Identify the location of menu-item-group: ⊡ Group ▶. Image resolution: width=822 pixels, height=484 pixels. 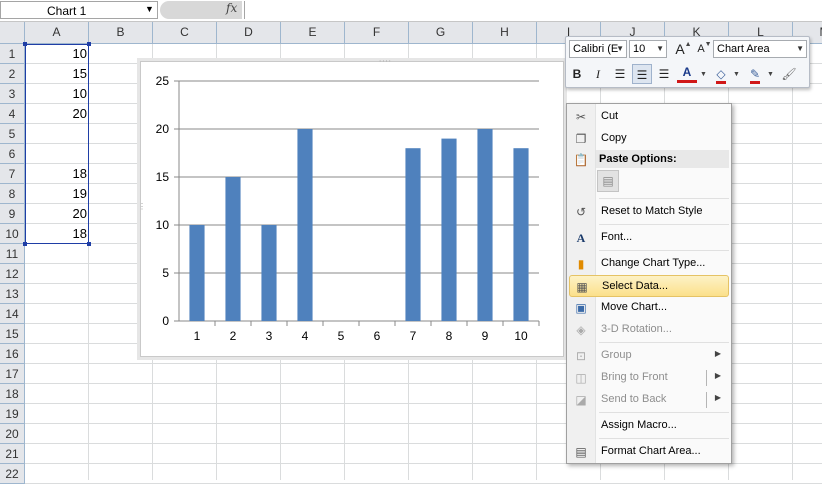
(649, 356).